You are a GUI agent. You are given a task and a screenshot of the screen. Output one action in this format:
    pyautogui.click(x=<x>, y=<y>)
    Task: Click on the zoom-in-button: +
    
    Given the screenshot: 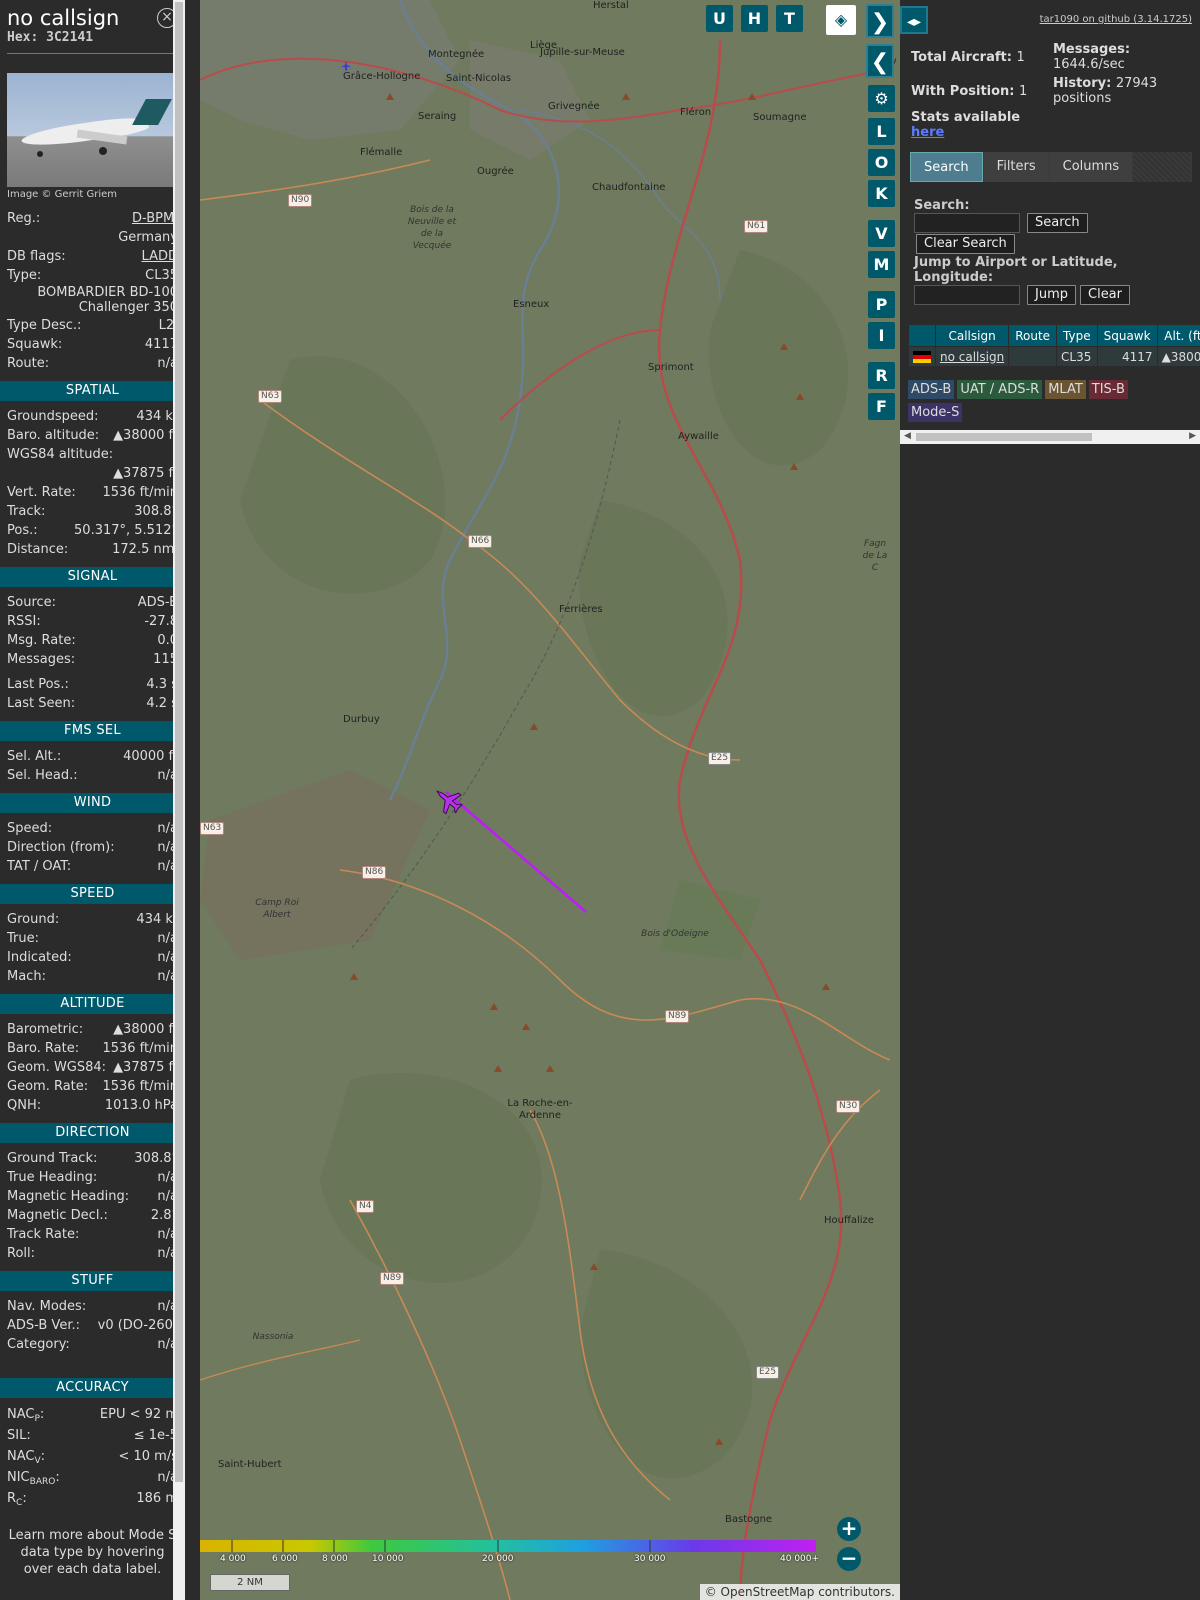 What is the action you would take?
    pyautogui.click(x=849, y=1529)
    